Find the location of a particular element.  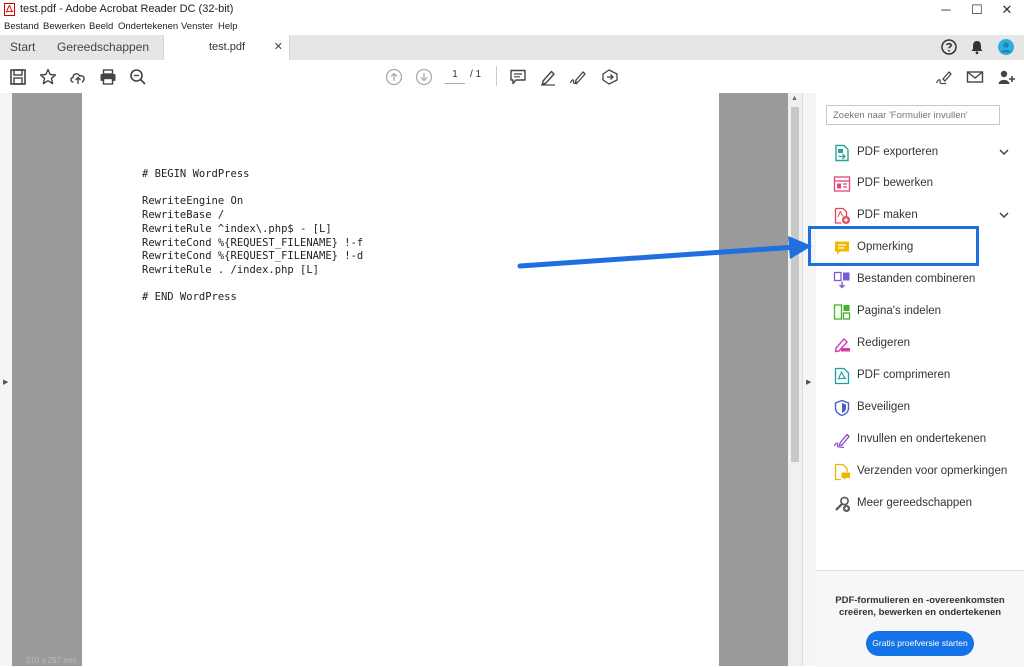

tool-pdf-comprimeren: PDF comprimeren is located at coordinates (920, 376).